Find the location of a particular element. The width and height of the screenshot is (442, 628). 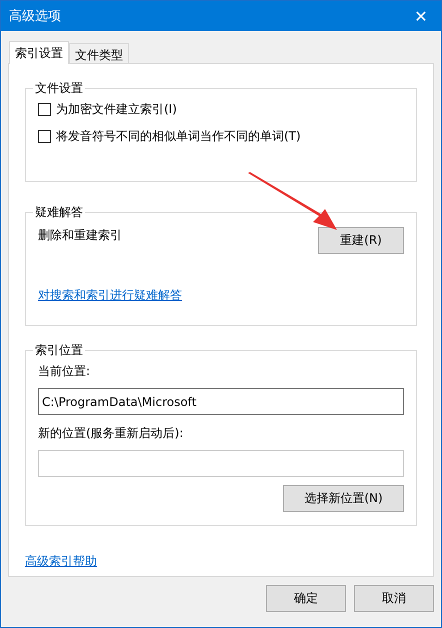

troubleshoot-link: 对搜索和索引进行疑难解答 is located at coordinates (110, 295).